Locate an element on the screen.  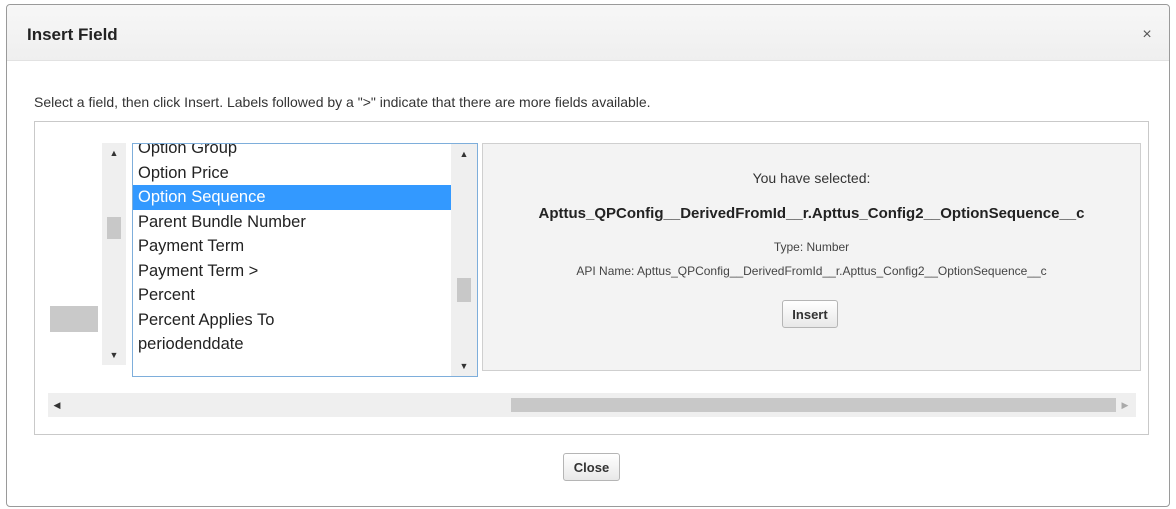
parent-list-scrollbar: ▲ ▼ is located at coordinates (114, 254).